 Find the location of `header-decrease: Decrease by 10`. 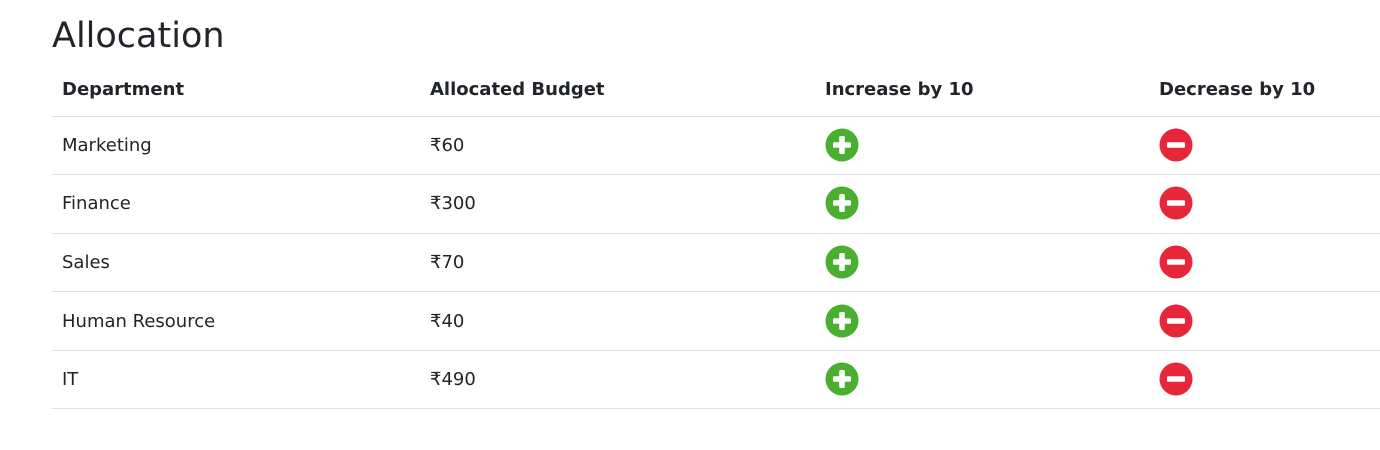

header-decrease: Decrease by 10 is located at coordinates (1264, 90).